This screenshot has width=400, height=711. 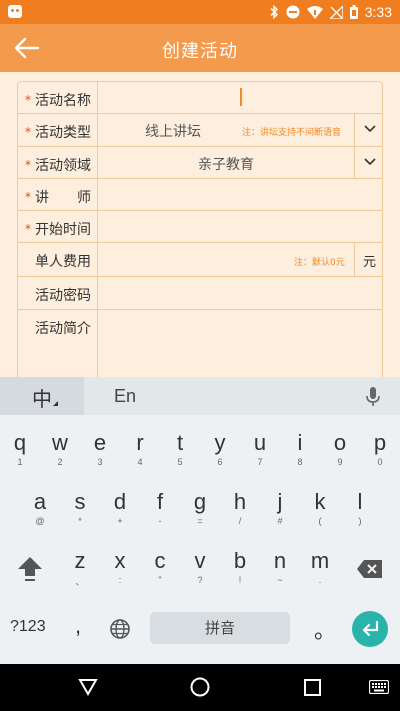 I want to click on key-l: l), so click(x=360, y=513).